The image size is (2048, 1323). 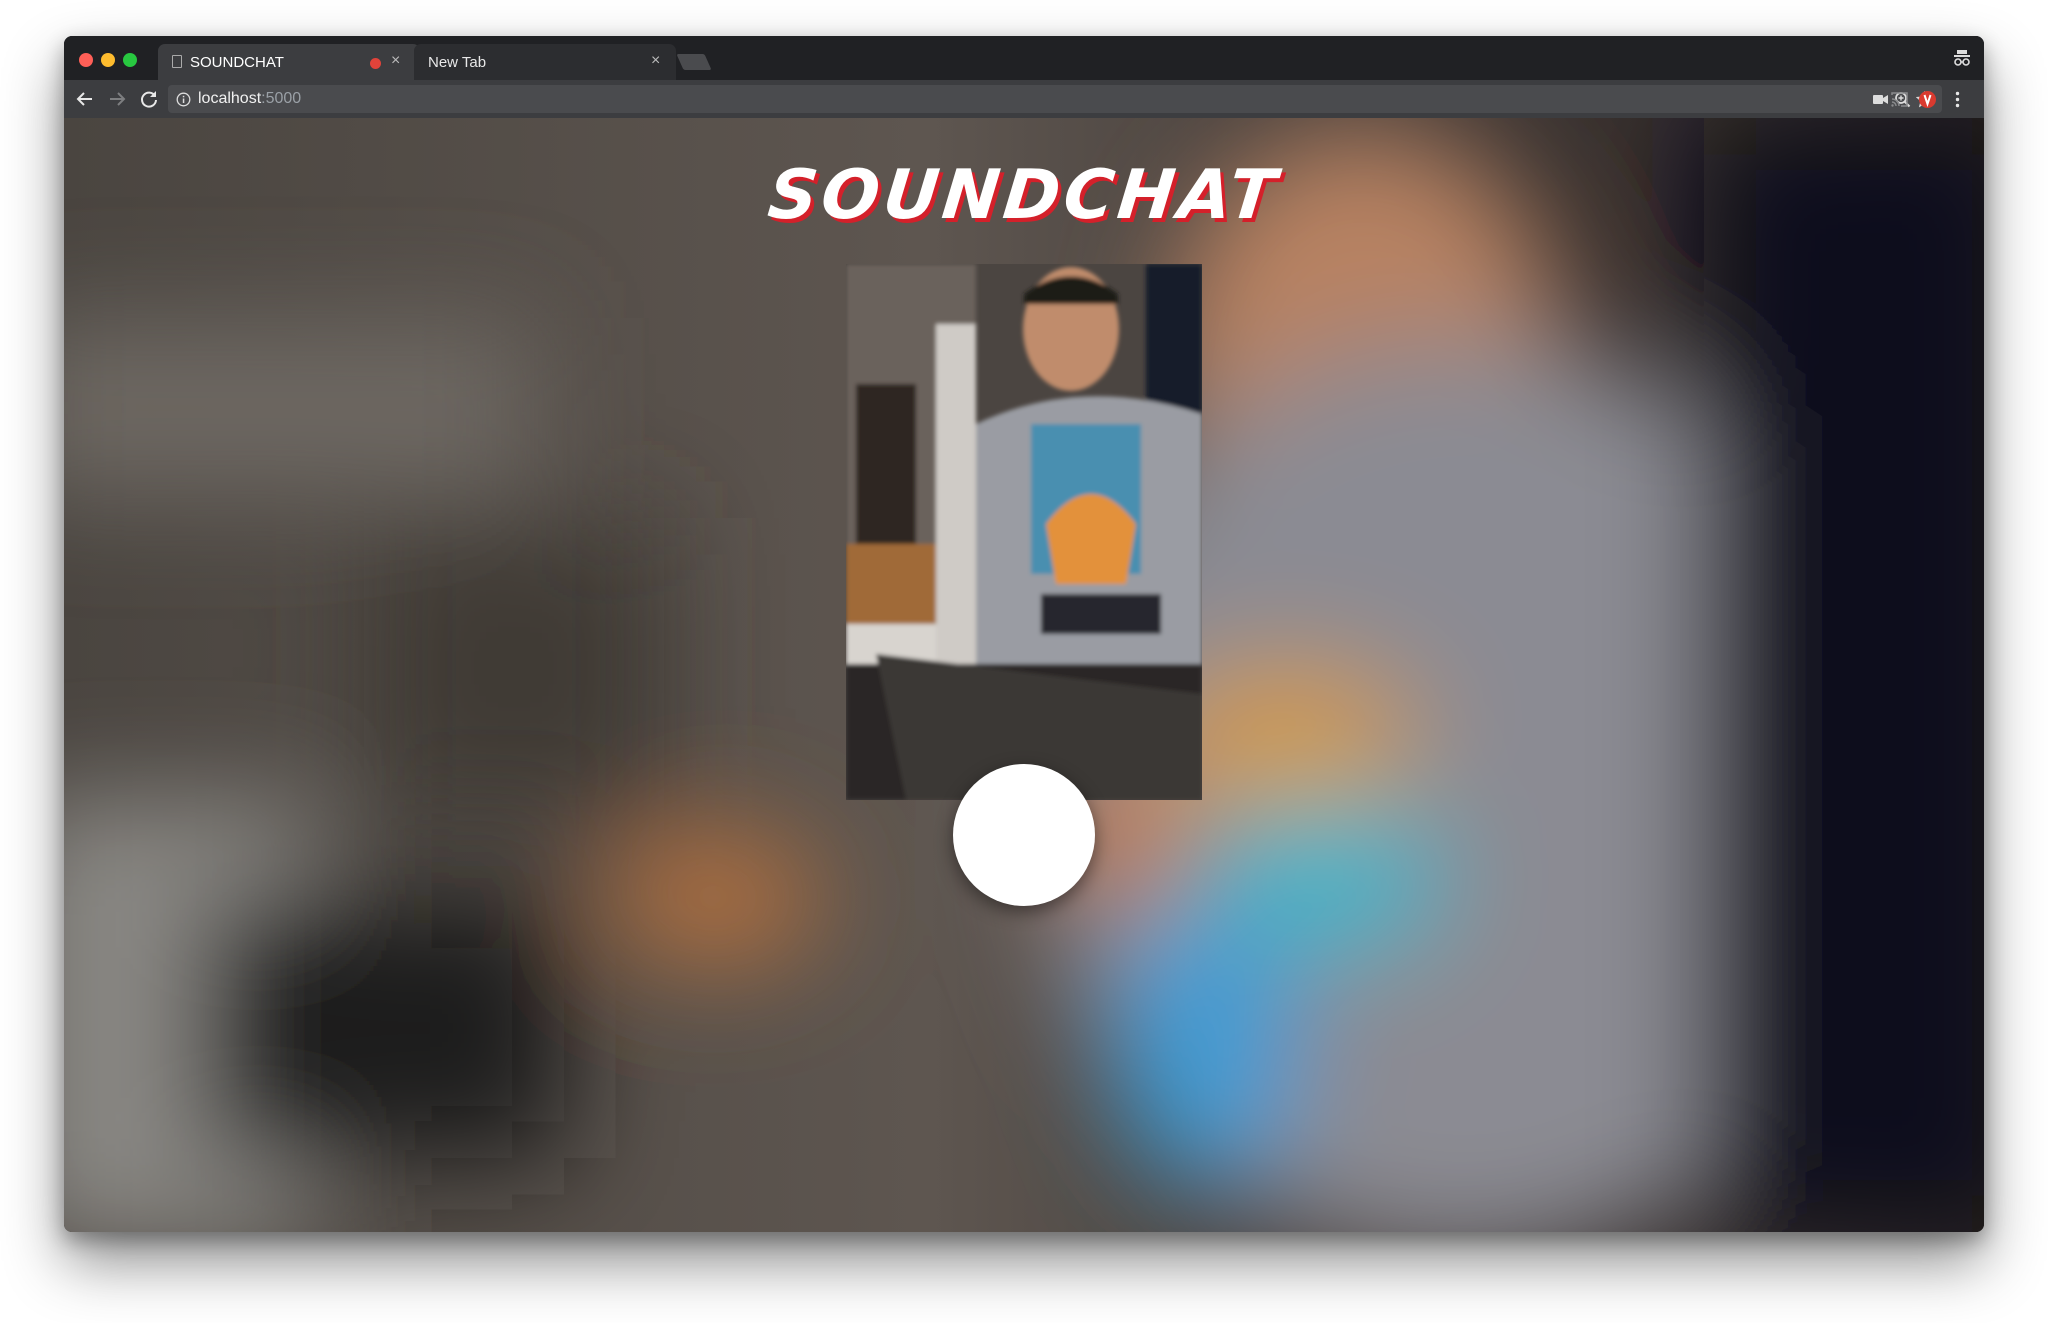 What do you see at coordinates (177, 61) in the screenshot?
I see `page-icon` at bounding box center [177, 61].